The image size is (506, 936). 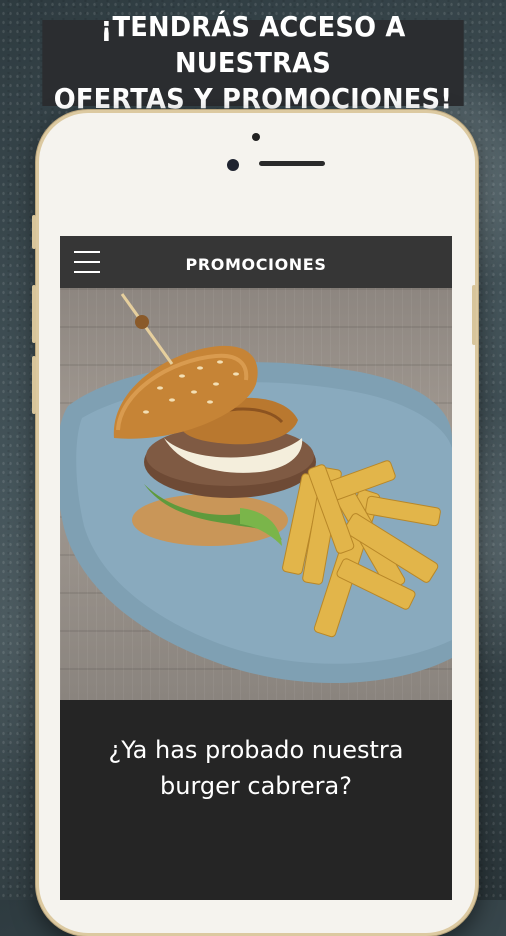 What do you see at coordinates (233, 165) in the screenshot?
I see `front-camera` at bounding box center [233, 165].